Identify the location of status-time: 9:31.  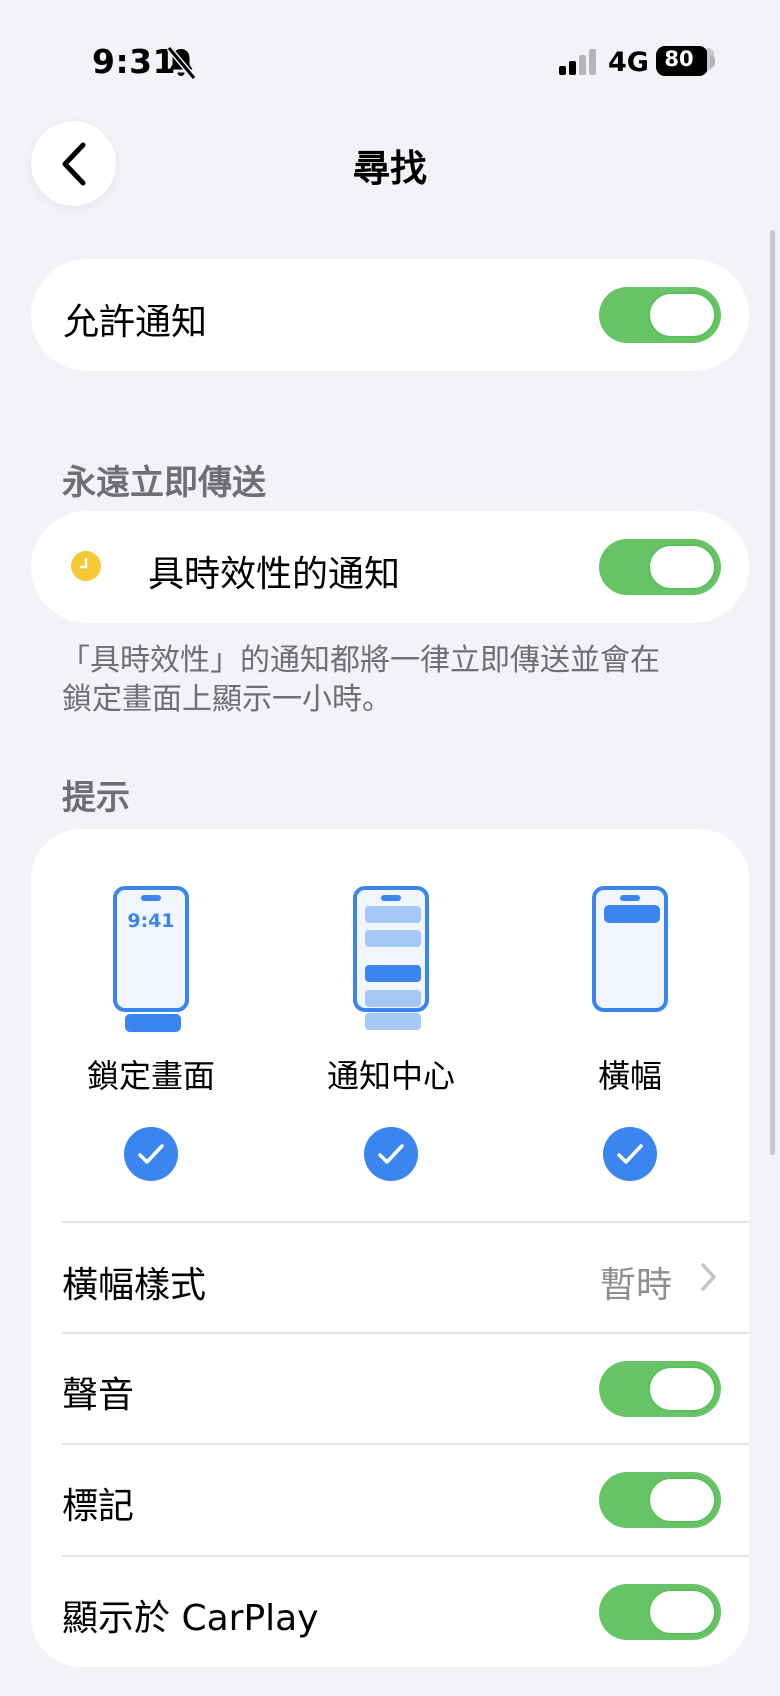
(134, 61).